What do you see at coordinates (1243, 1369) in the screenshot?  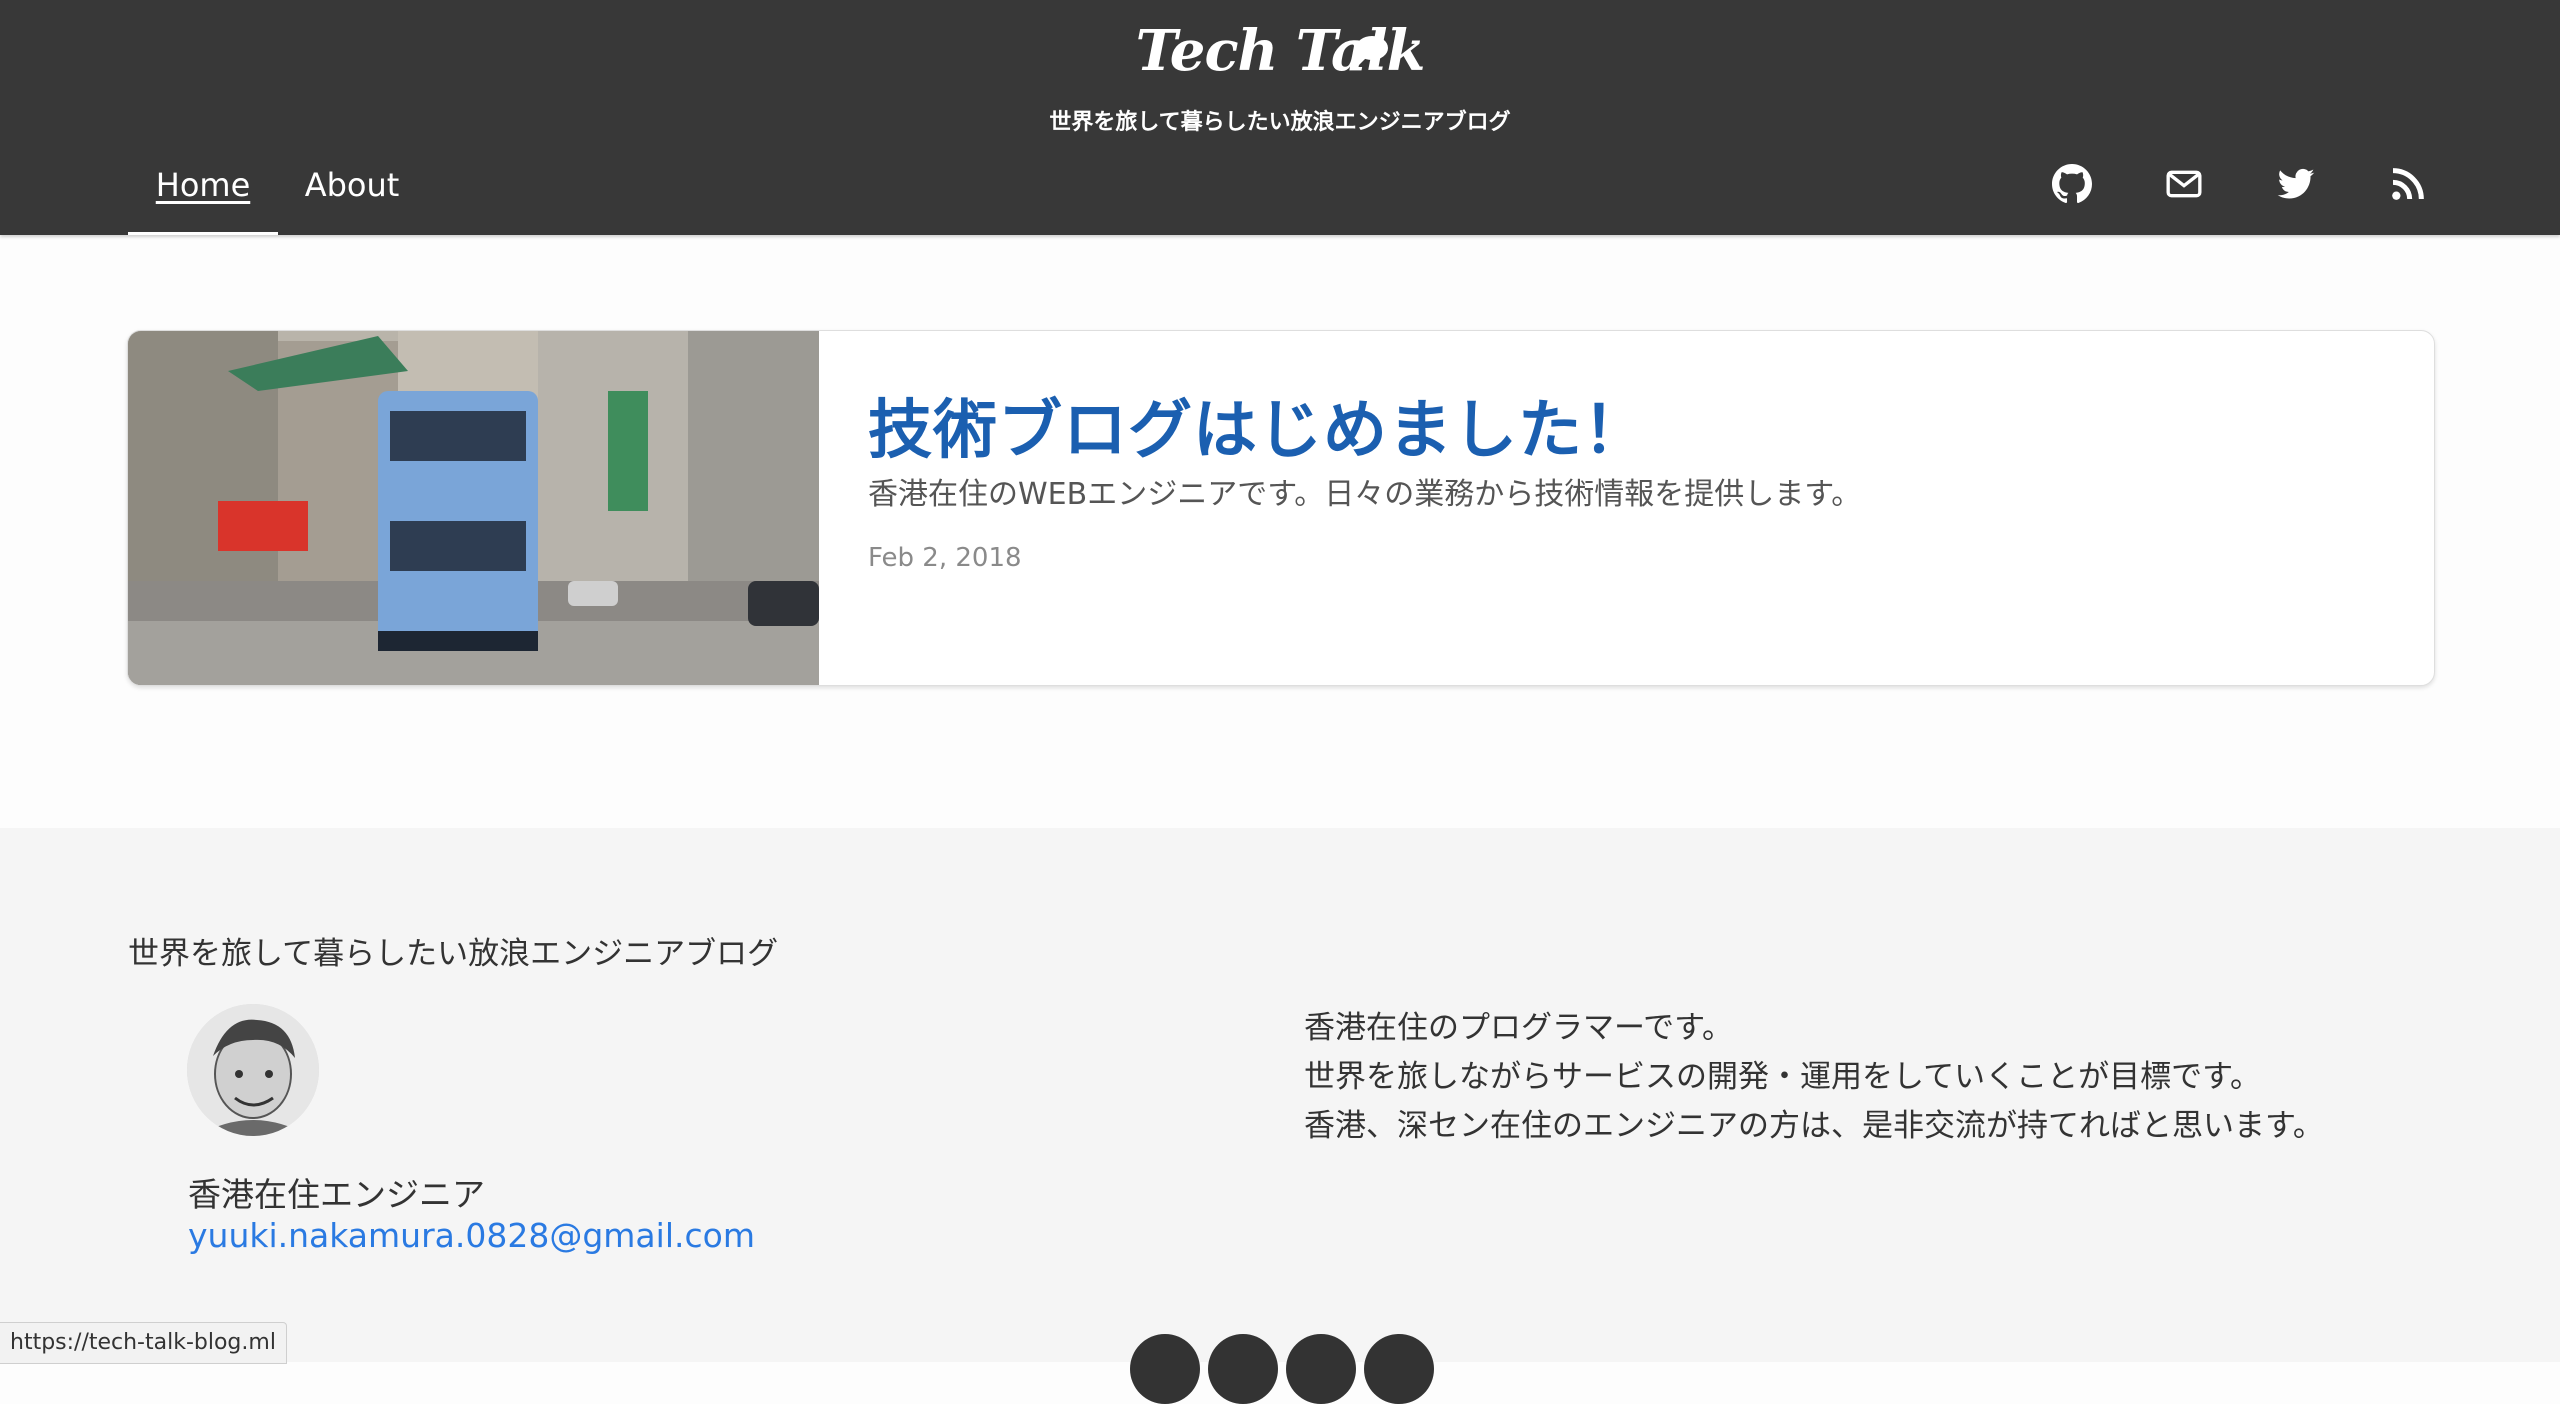 I see `footer-mail-icon` at bounding box center [1243, 1369].